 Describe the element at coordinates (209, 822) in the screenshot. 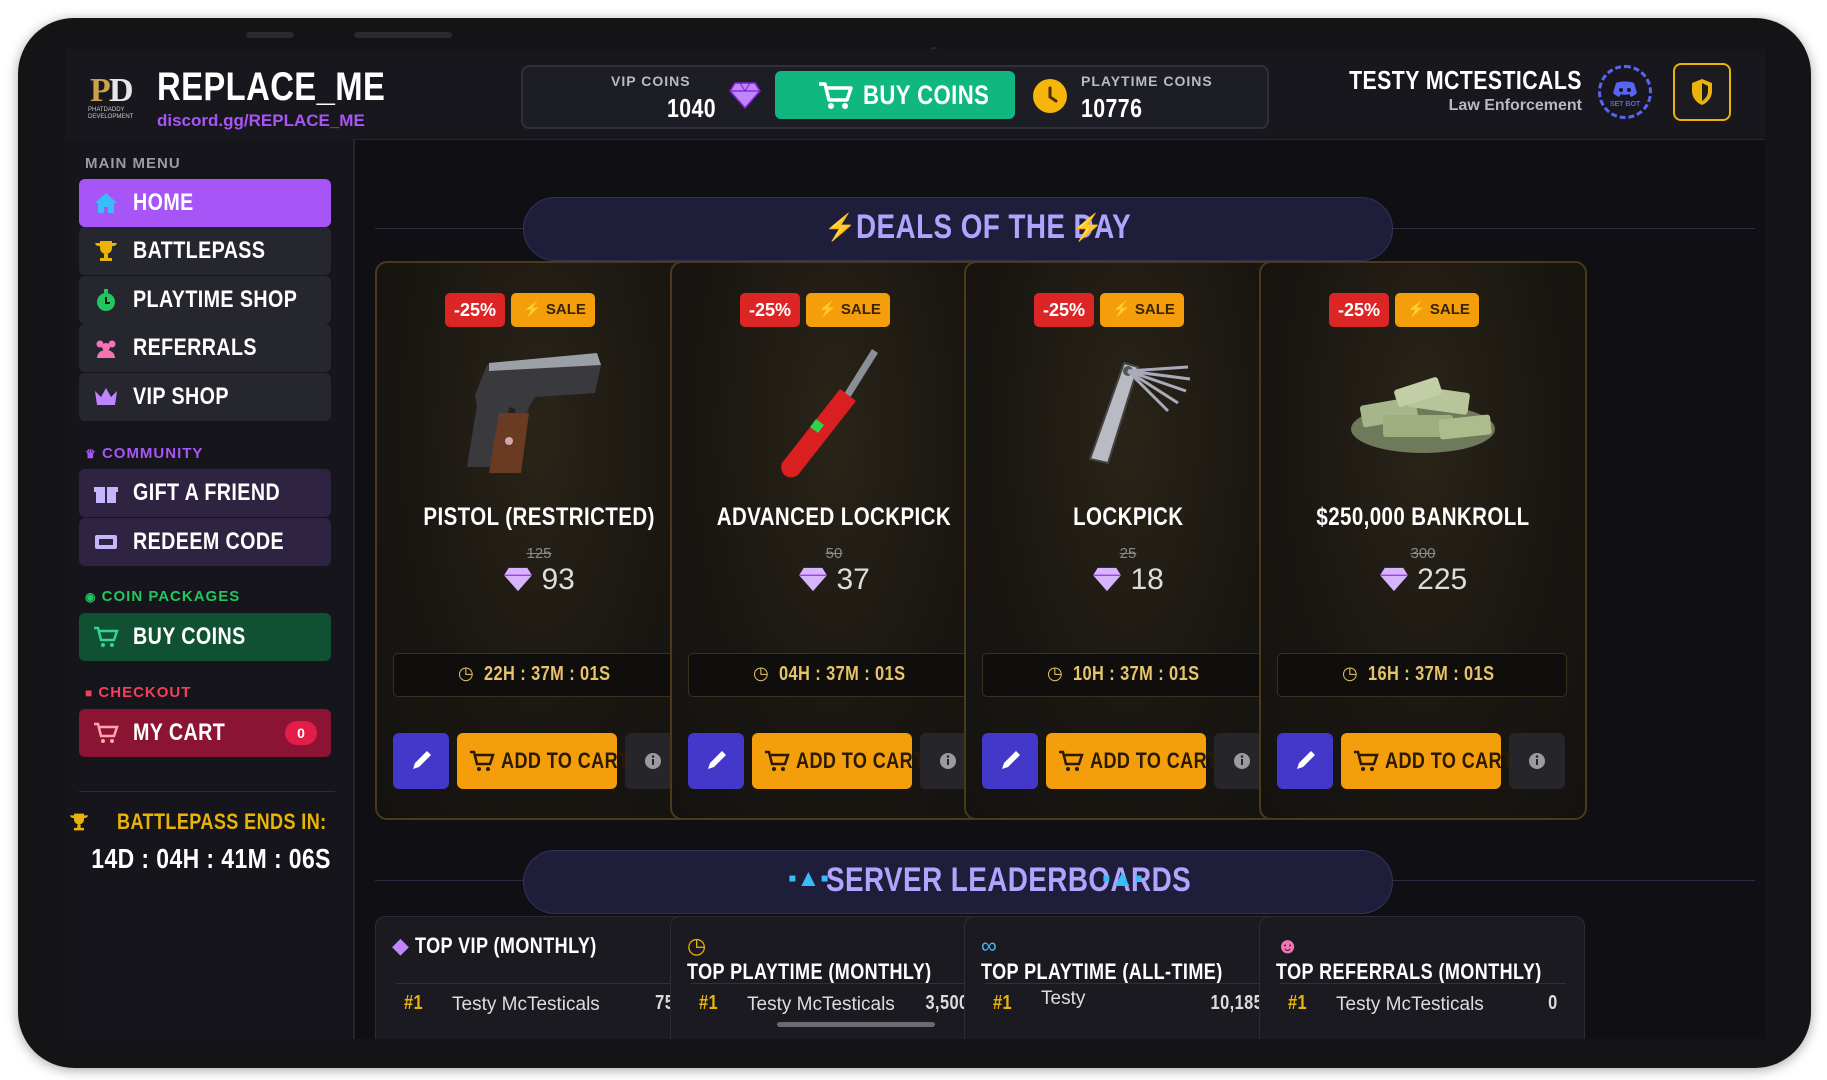

I see `battlepass-ends-label: BATTLEPASS ENDS IN:` at that location.